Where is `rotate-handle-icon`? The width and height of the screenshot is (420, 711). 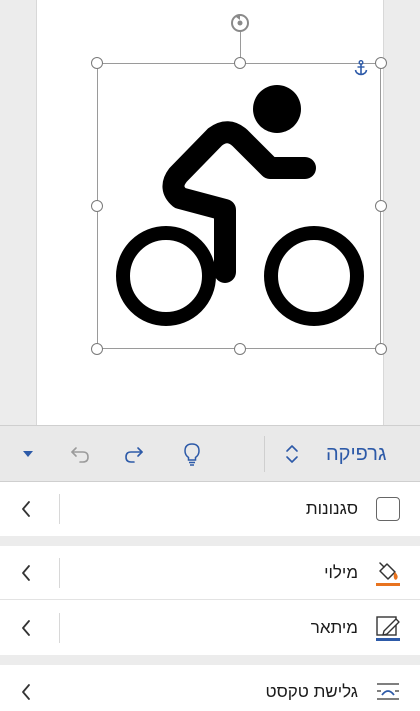 rotate-handle-icon is located at coordinates (240, 22).